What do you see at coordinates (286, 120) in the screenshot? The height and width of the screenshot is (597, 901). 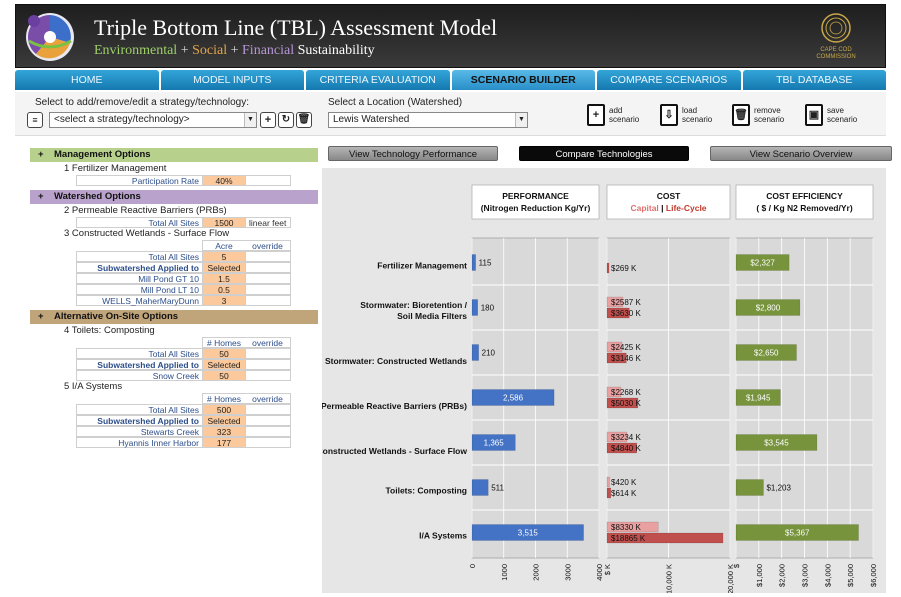 I see `refresh-icon: ↻` at bounding box center [286, 120].